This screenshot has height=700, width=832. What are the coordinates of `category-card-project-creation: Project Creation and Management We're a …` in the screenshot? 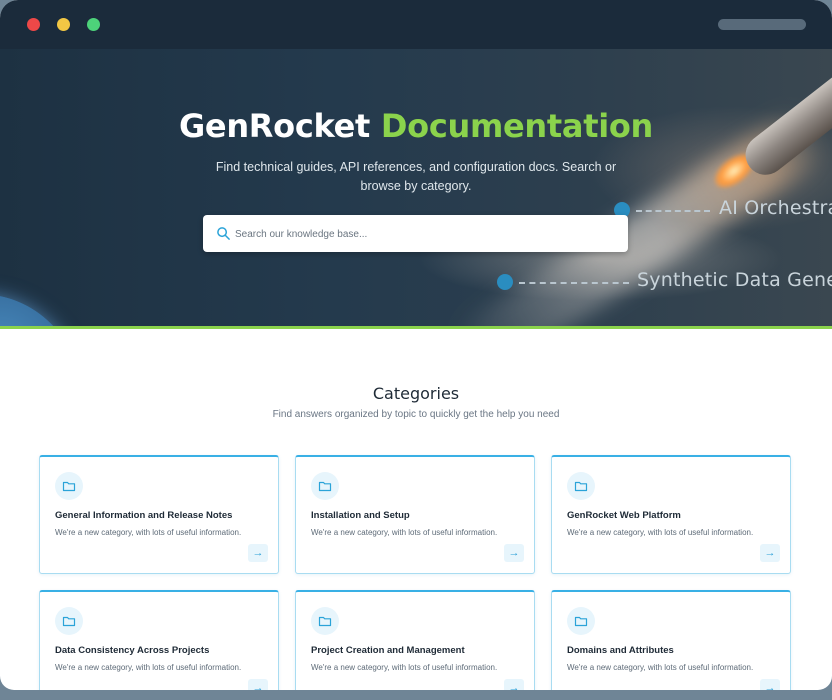 It's located at (415, 640).